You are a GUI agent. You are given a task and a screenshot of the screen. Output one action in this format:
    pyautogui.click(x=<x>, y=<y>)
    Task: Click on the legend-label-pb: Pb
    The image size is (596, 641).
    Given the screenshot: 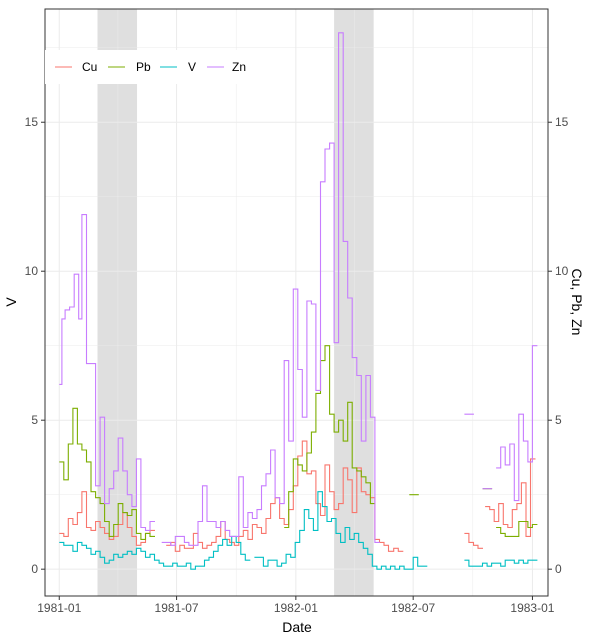 What is the action you would take?
    pyautogui.click(x=143, y=67)
    